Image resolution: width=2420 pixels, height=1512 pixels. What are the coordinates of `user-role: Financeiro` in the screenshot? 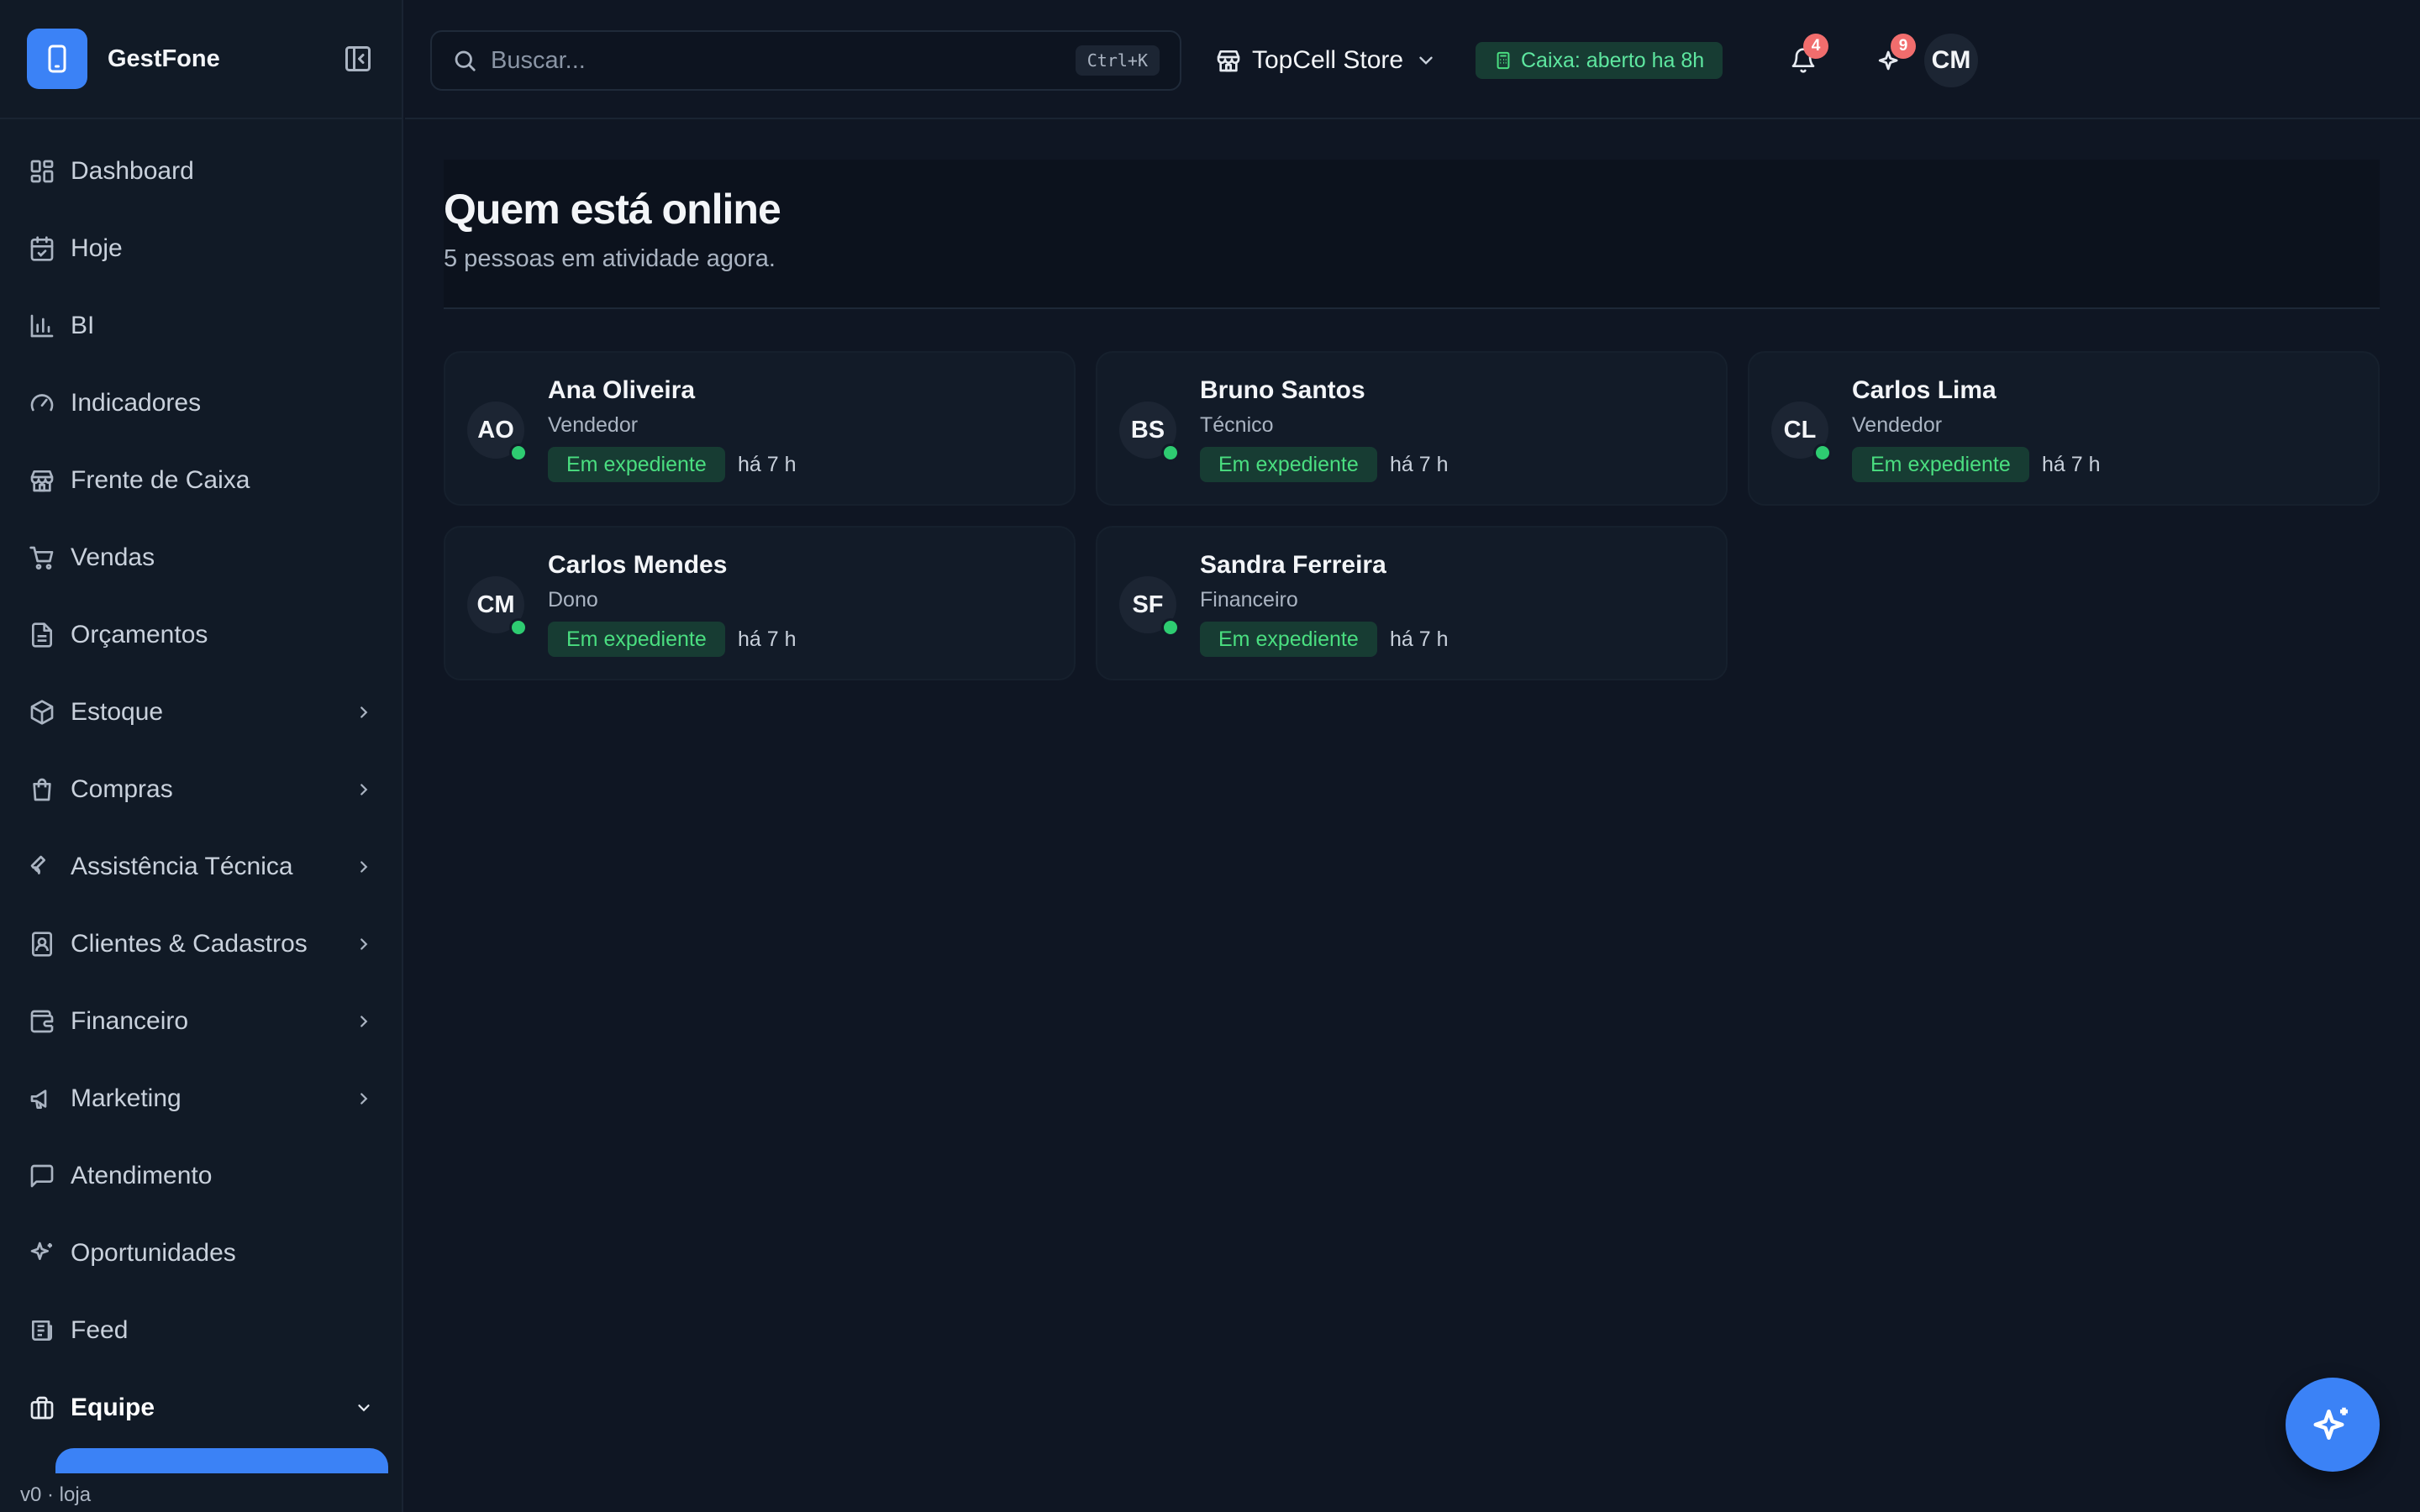 It's located at (1249, 600).